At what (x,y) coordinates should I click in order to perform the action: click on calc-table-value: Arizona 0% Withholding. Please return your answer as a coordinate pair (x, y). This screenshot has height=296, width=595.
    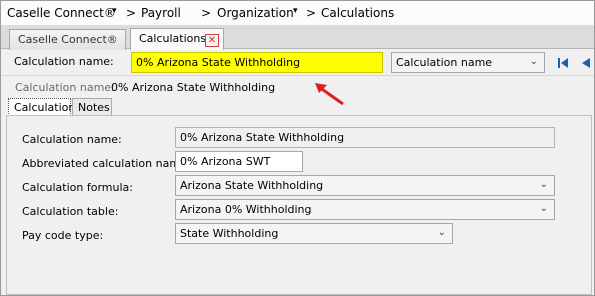
    Looking at the image, I should click on (246, 209).